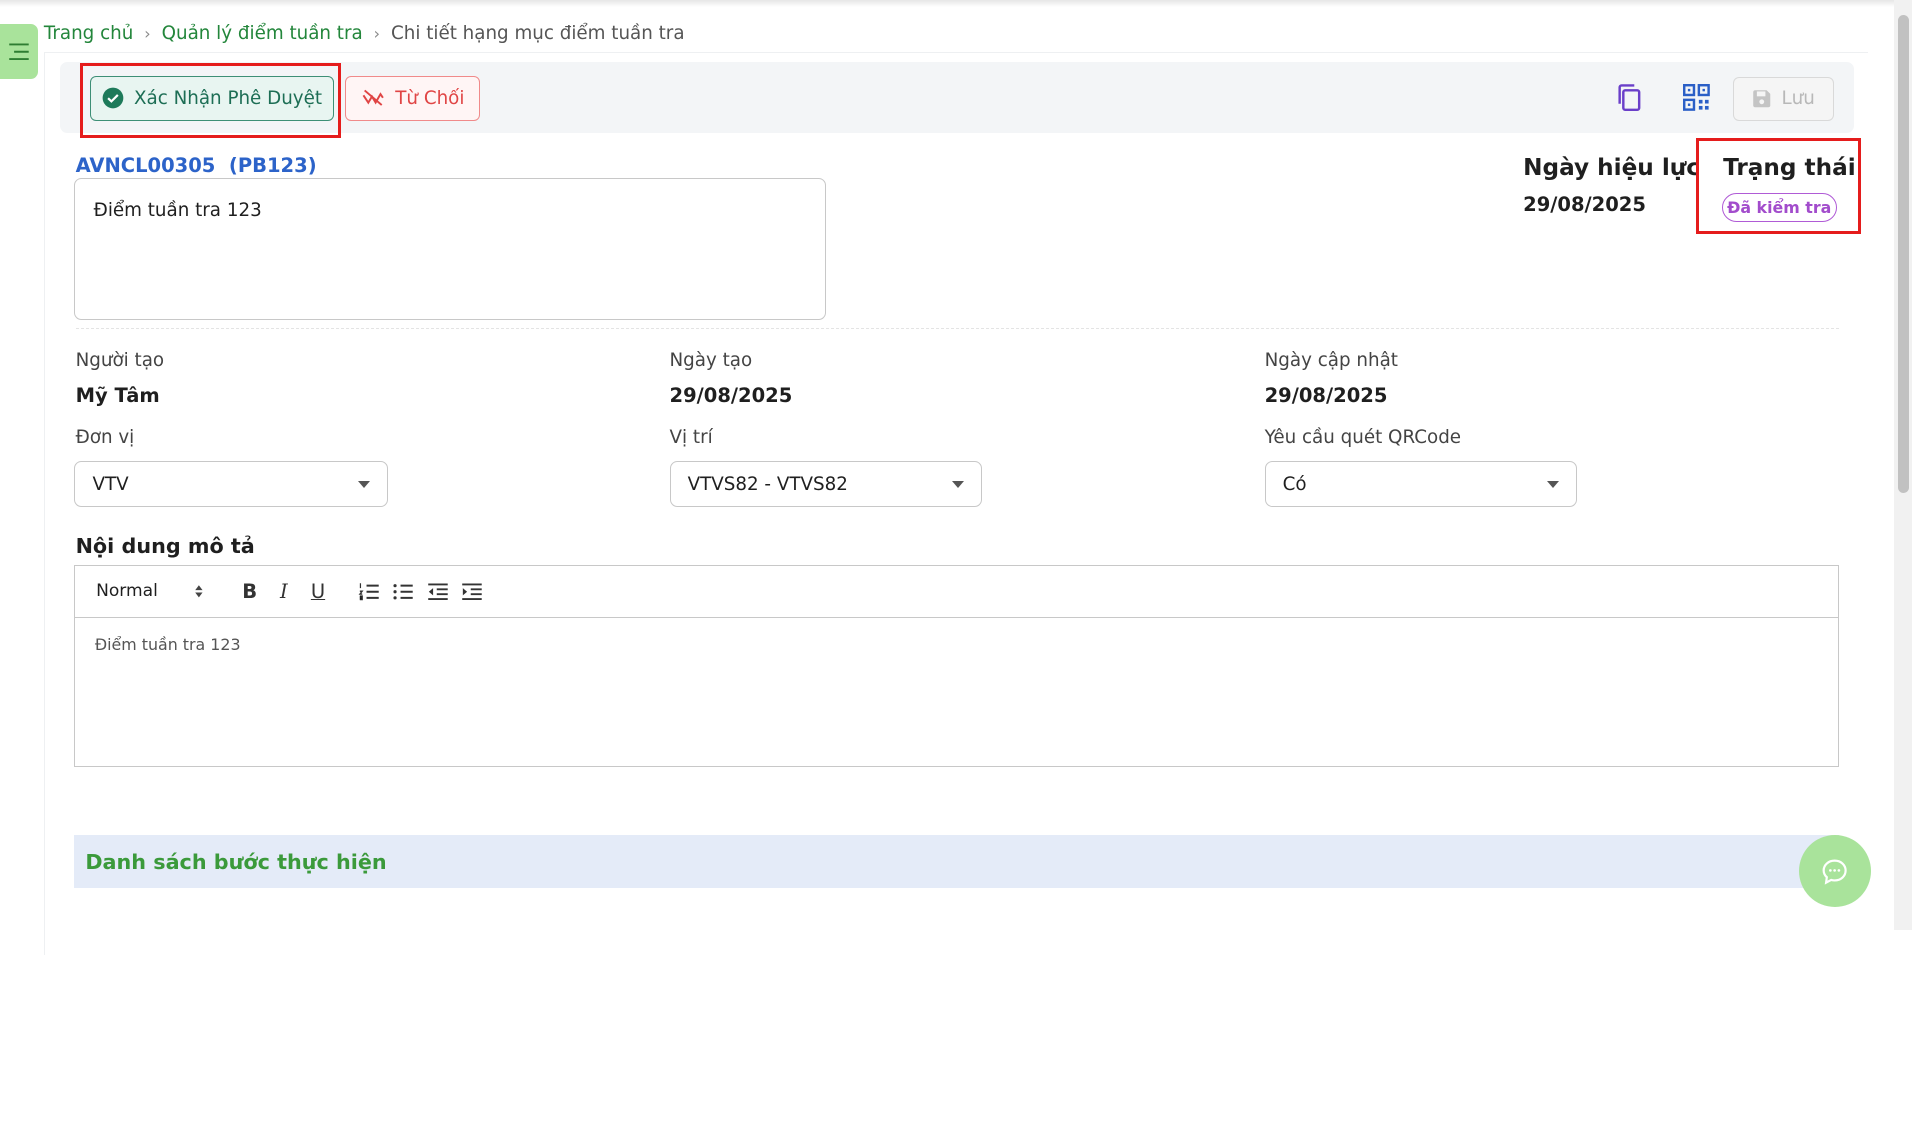  Describe the element at coordinates (691, 437) in the screenshot. I see `location-label: Vị trí` at that location.